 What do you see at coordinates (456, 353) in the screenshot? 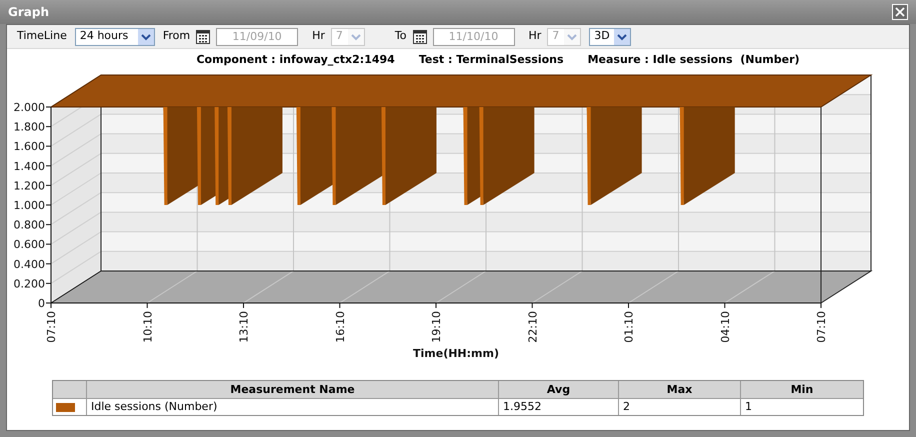
I see `x-axis-title: Time(HH:mm)` at bounding box center [456, 353].